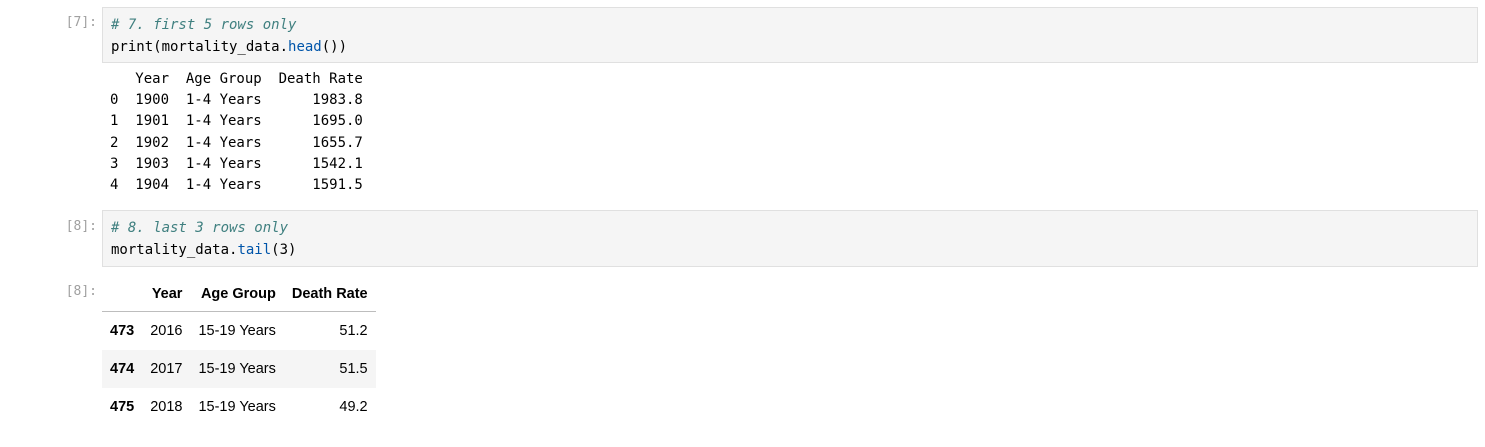  I want to click on code-text: mortality_data., so click(174, 250).